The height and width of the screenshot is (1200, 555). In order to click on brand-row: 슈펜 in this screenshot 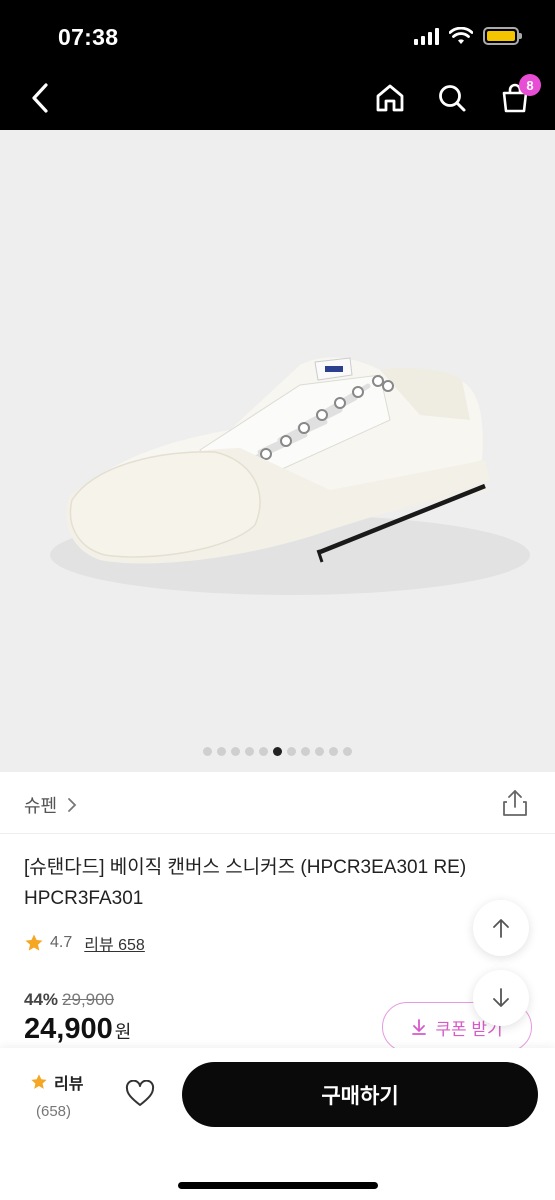, I will do `click(277, 803)`.